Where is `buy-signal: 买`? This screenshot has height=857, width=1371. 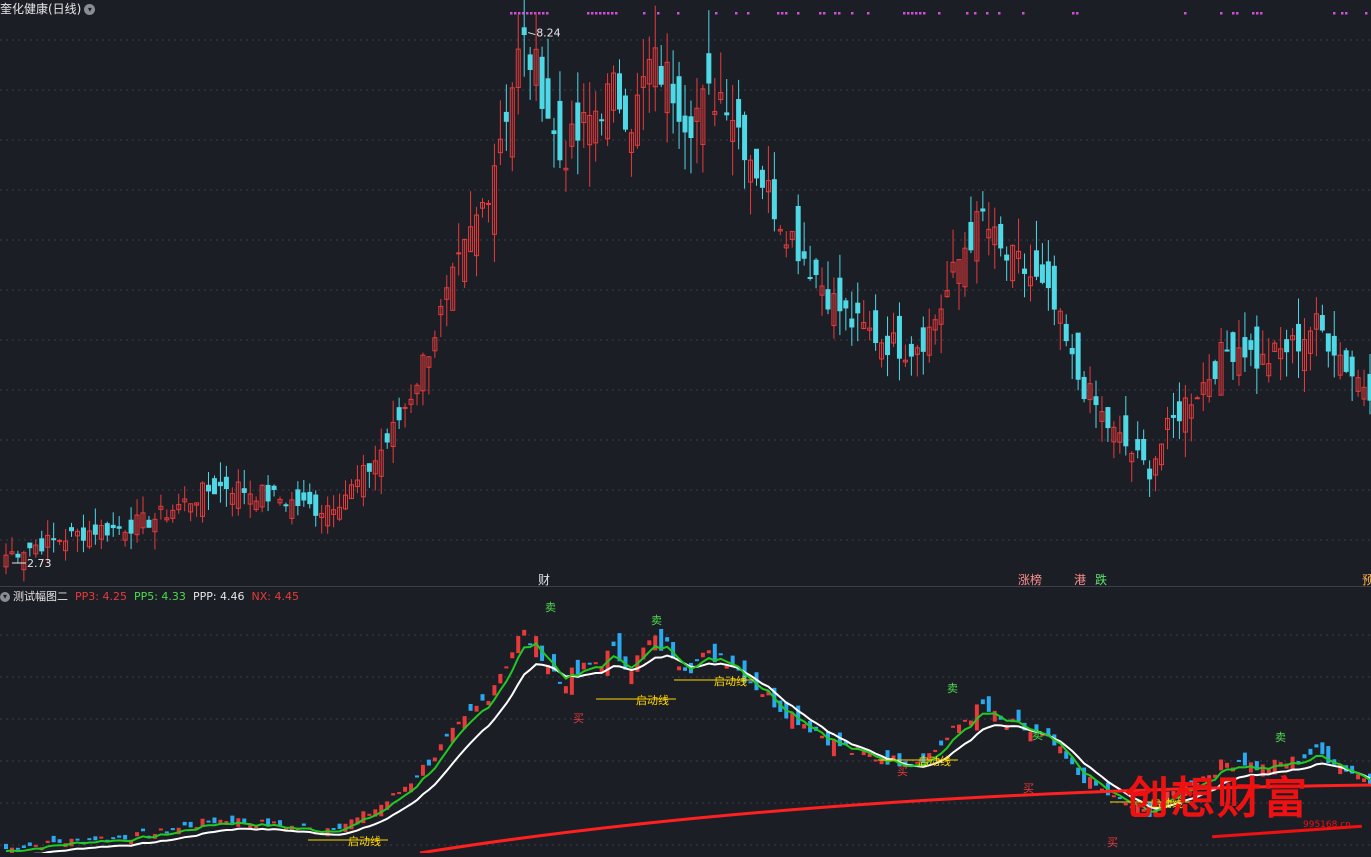 buy-signal: 买 is located at coordinates (578, 718).